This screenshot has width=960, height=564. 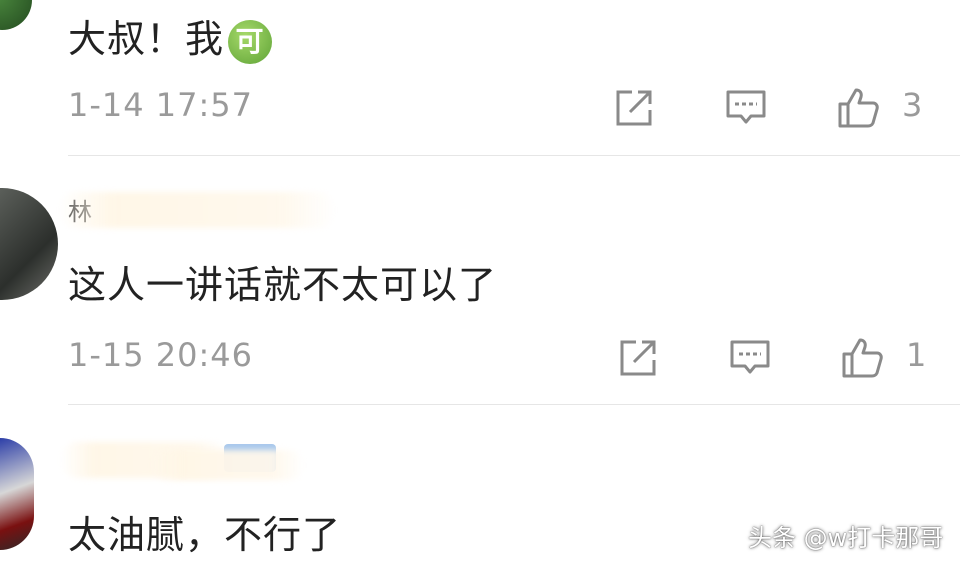 I want to click on comment-text: 太油腻，不行了, so click(x=205, y=535).